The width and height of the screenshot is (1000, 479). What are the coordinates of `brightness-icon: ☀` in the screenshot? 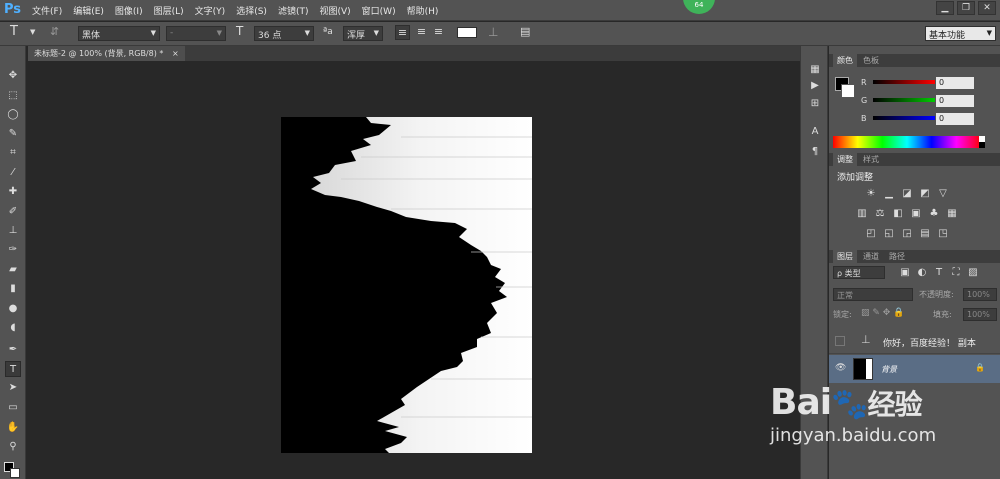 It's located at (871, 194).